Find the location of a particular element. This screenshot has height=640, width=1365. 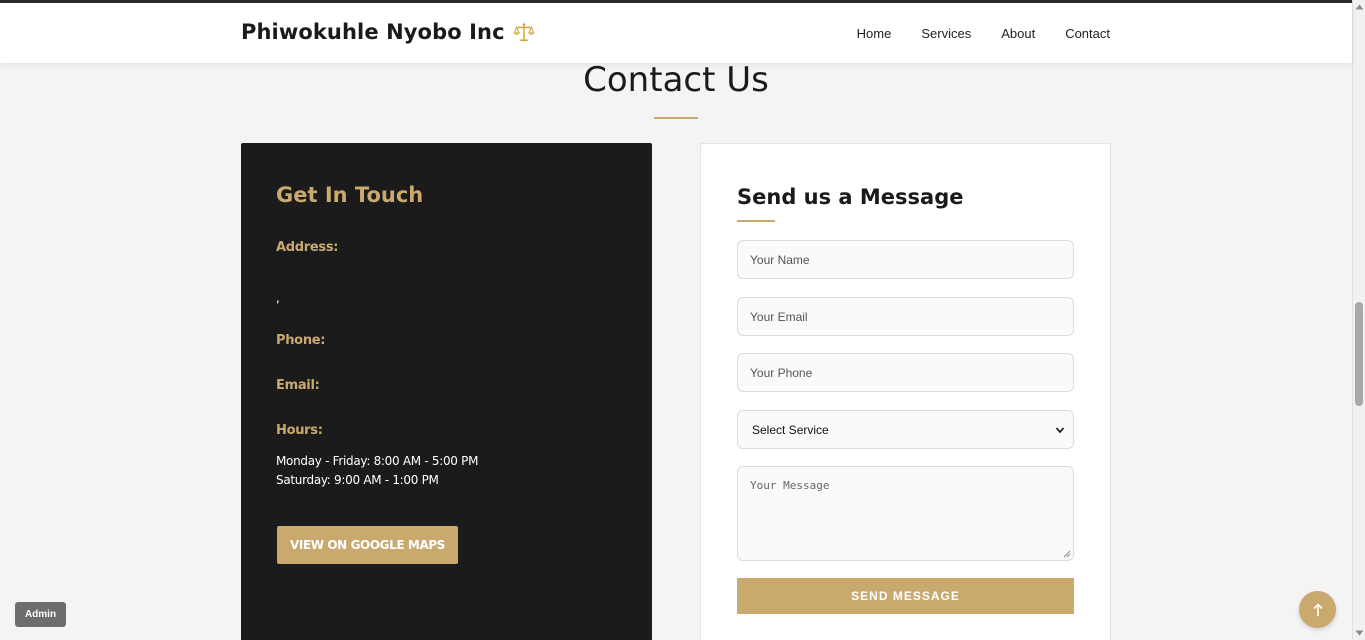

form-heading: Send us a Message is located at coordinates (850, 197).